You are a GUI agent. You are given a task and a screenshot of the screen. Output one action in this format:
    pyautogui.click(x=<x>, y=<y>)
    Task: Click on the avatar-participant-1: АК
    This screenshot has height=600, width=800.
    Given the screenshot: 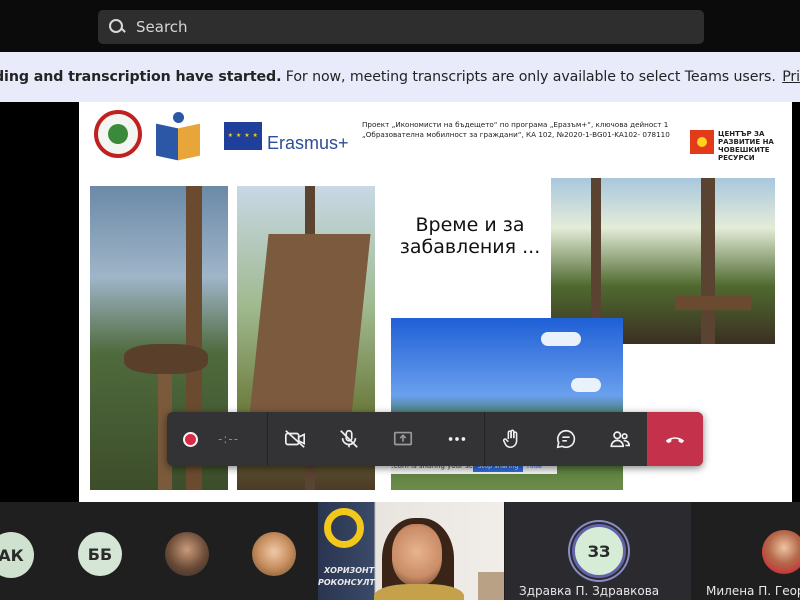 What is the action you would take?
    pyautogui.click(x=17, y=555)
    